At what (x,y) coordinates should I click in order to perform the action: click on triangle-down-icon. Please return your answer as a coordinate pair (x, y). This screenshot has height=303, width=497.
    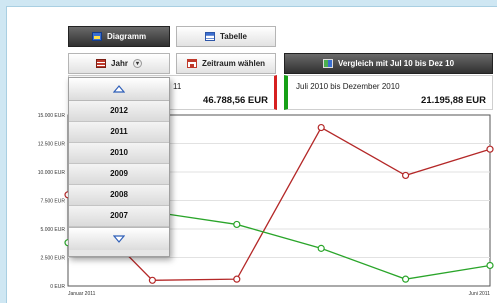
    Looking at the image, I should click on (119, 239).